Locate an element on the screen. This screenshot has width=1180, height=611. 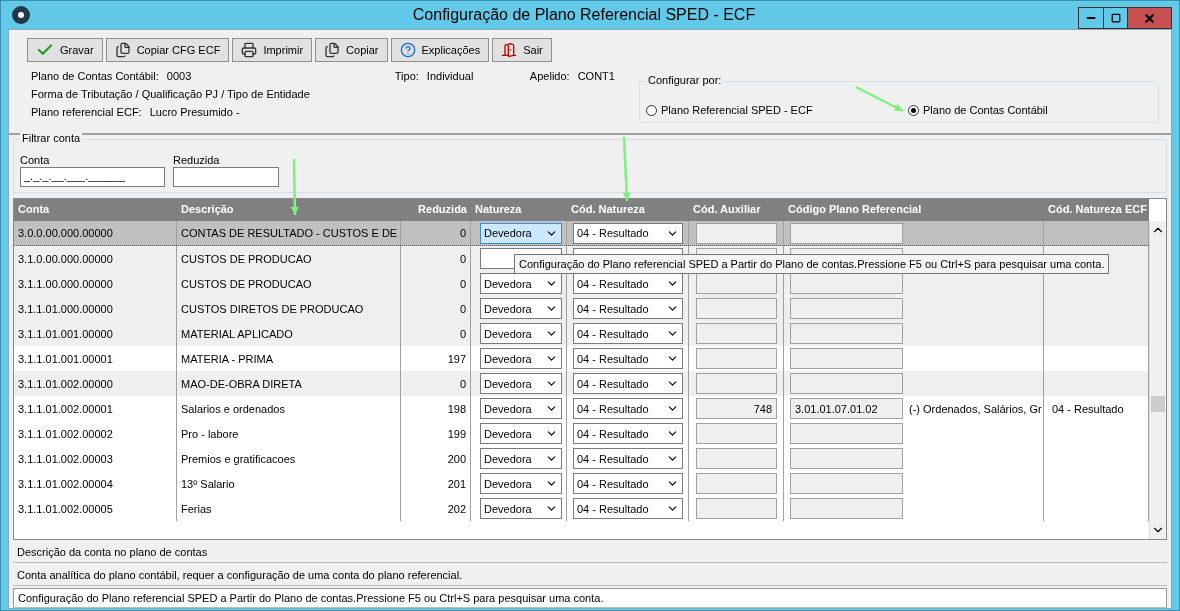
table-cell: 3.1.1.01.002.00005 is located at coordinates (95, 508).